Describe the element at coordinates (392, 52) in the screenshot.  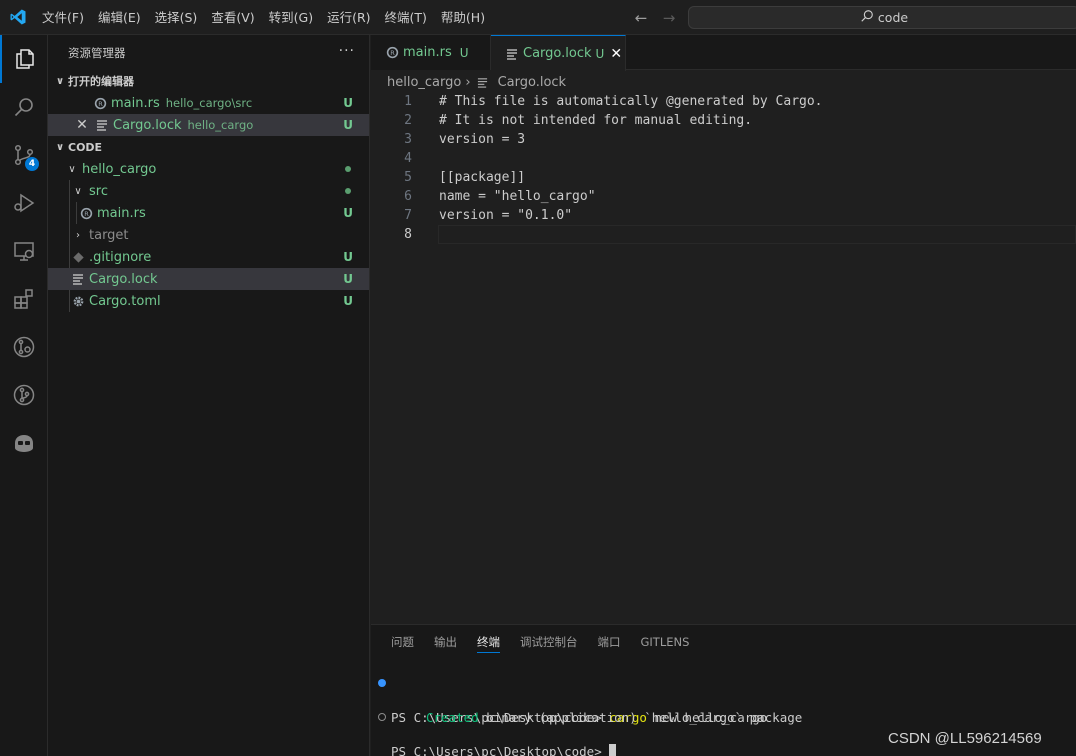
I see `rust-file-icon: R` at that location.